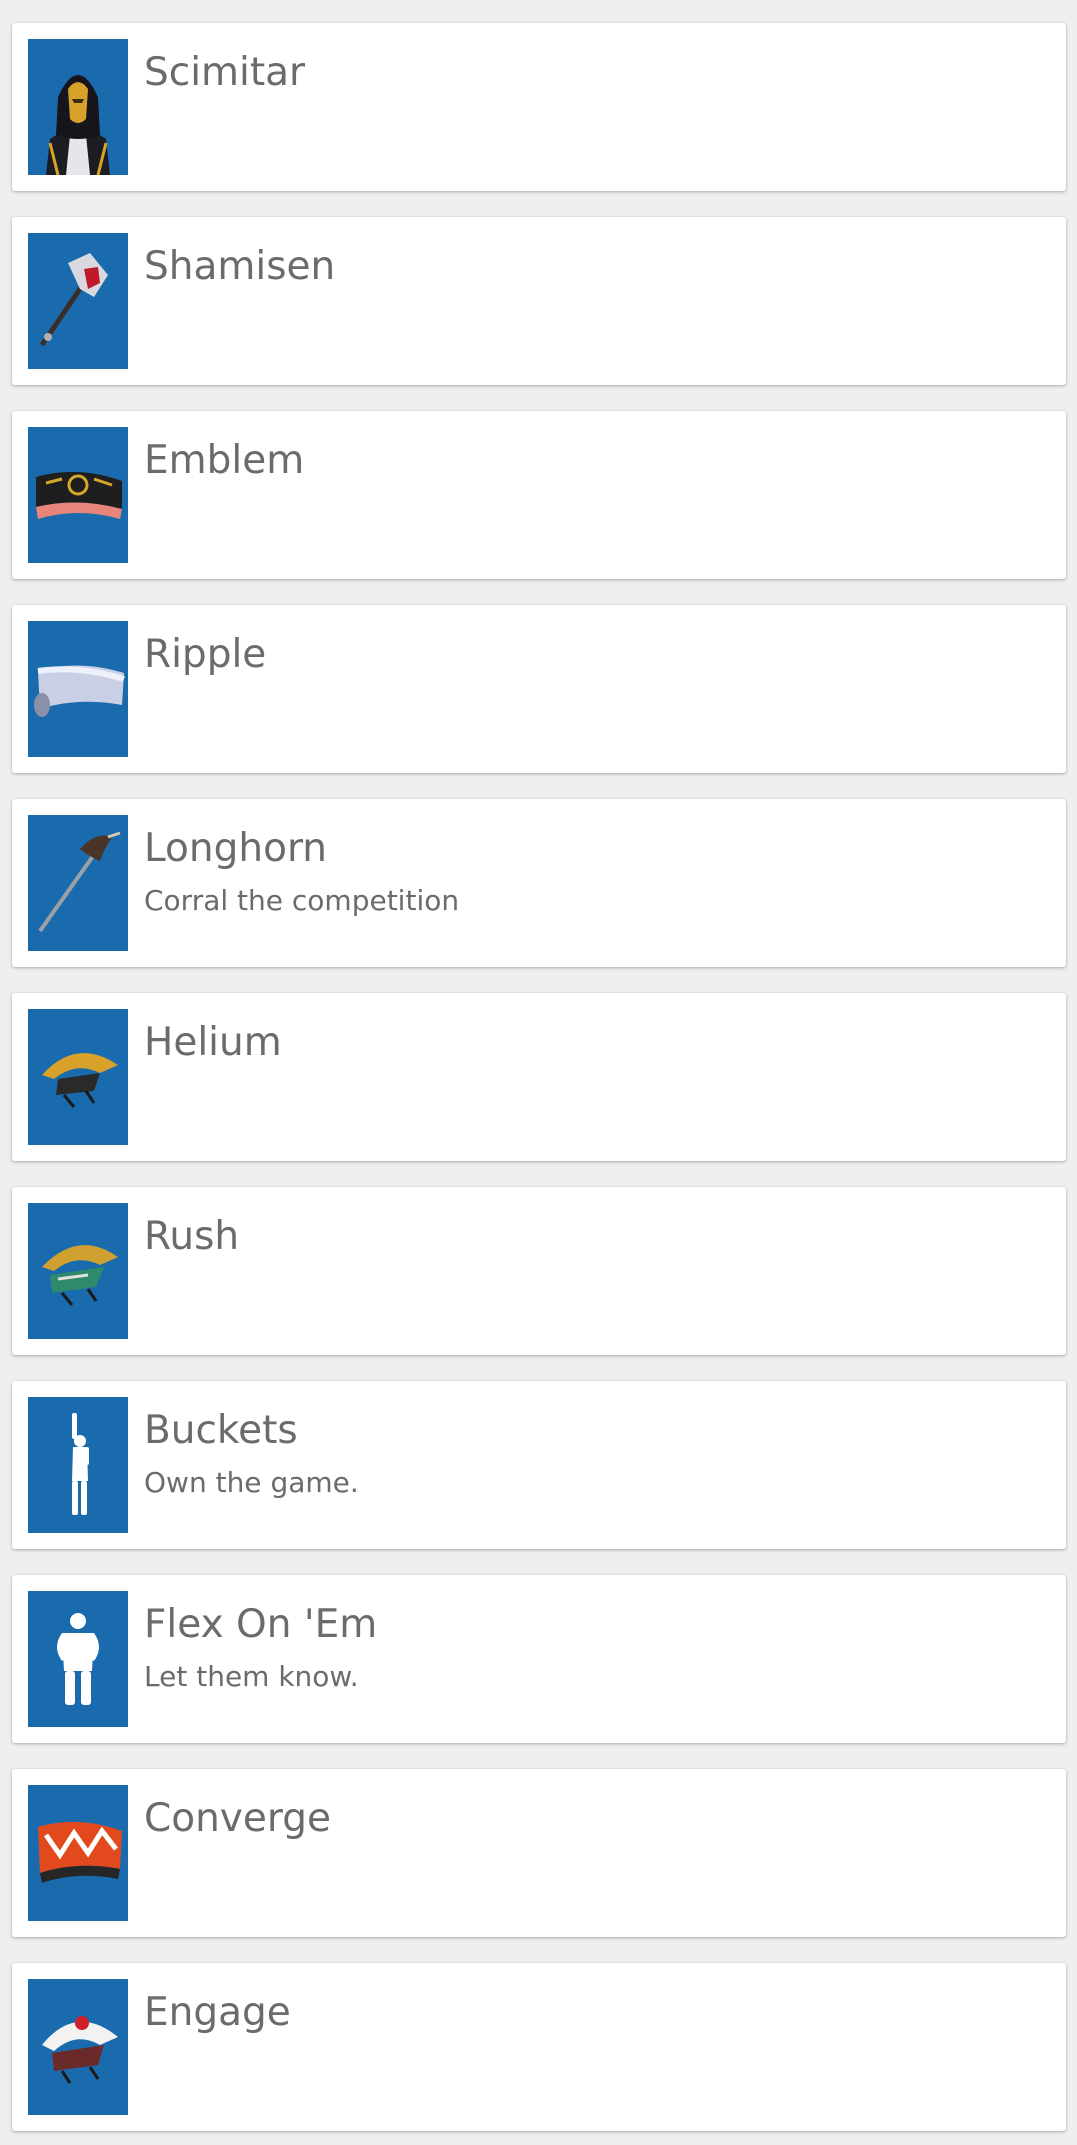 This screenshot has width=1077, height=2145. What do you see at coordinates (78, 125) in the screenshot?
I see `hooded-outfit-icon` at bounding box center [78, 125].